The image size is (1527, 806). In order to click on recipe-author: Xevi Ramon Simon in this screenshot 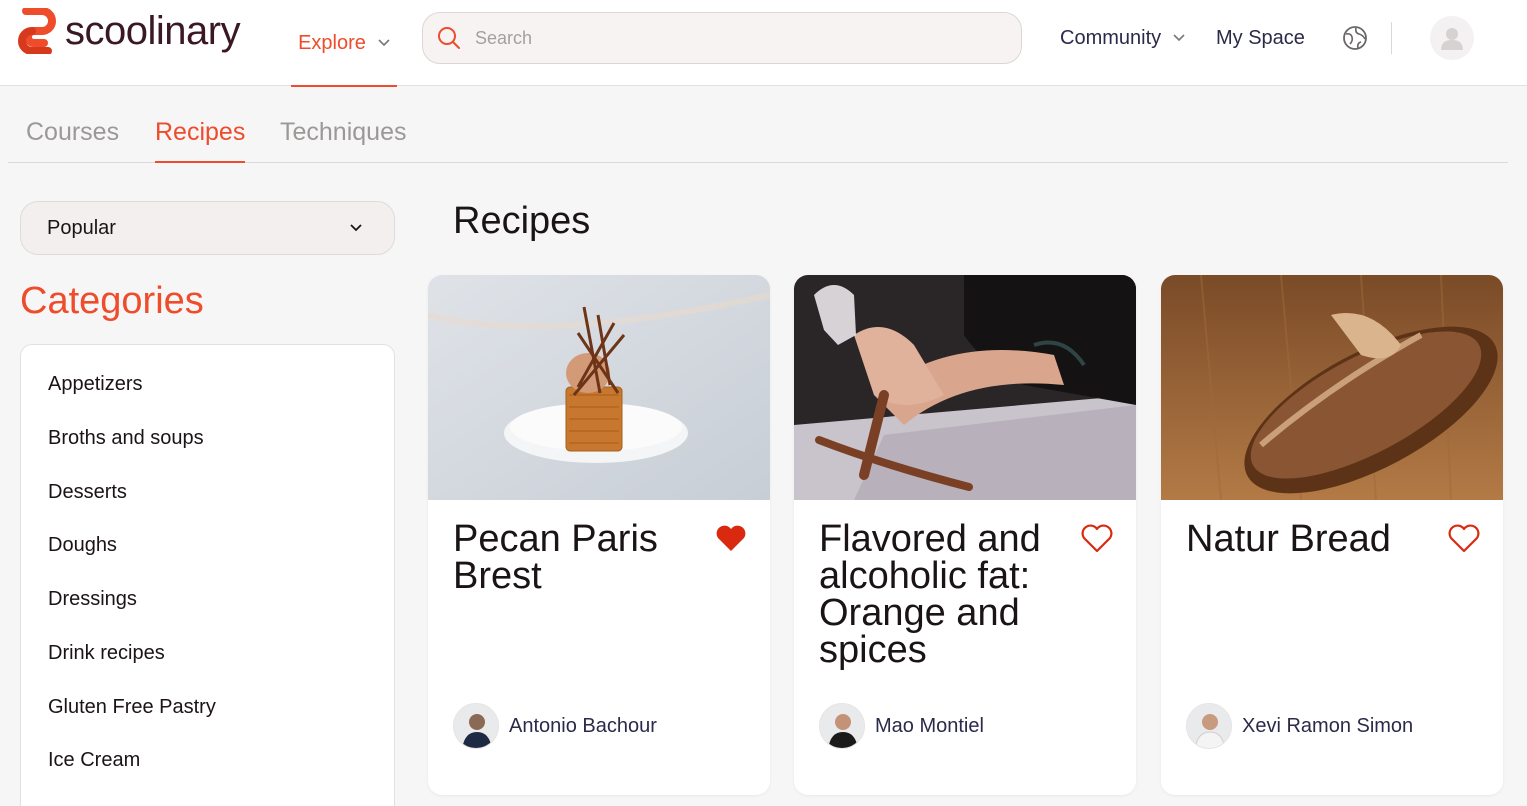, I will do `click(1299, 726)`.